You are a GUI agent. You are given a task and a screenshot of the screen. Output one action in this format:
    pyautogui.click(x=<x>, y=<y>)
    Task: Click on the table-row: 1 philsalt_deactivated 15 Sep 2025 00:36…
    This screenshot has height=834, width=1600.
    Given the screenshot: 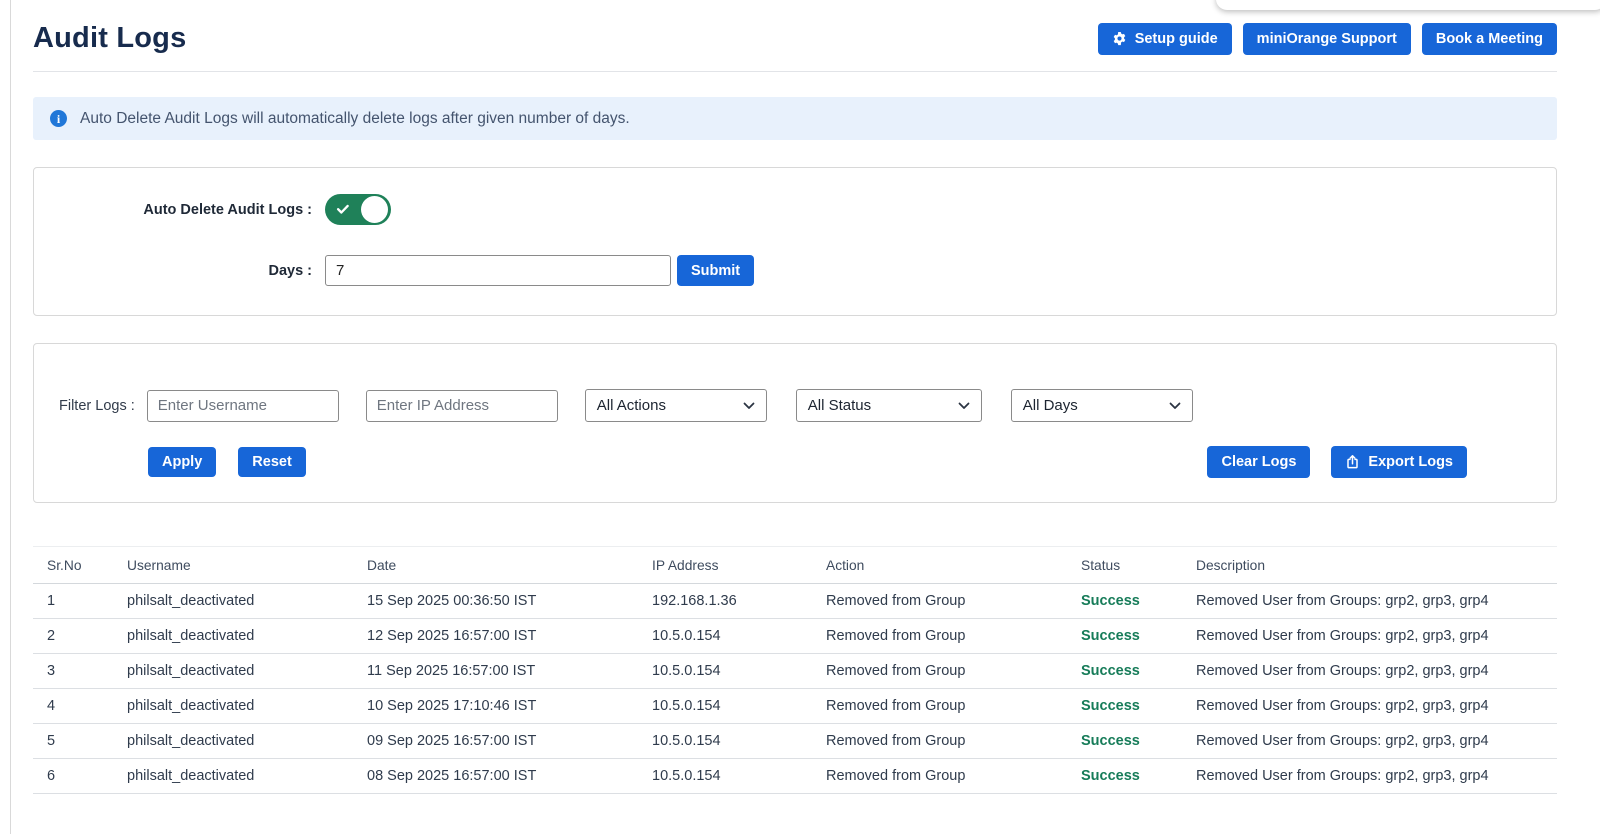 What is the action you would take?
    pyautogui.click(x=795, y=601)
    